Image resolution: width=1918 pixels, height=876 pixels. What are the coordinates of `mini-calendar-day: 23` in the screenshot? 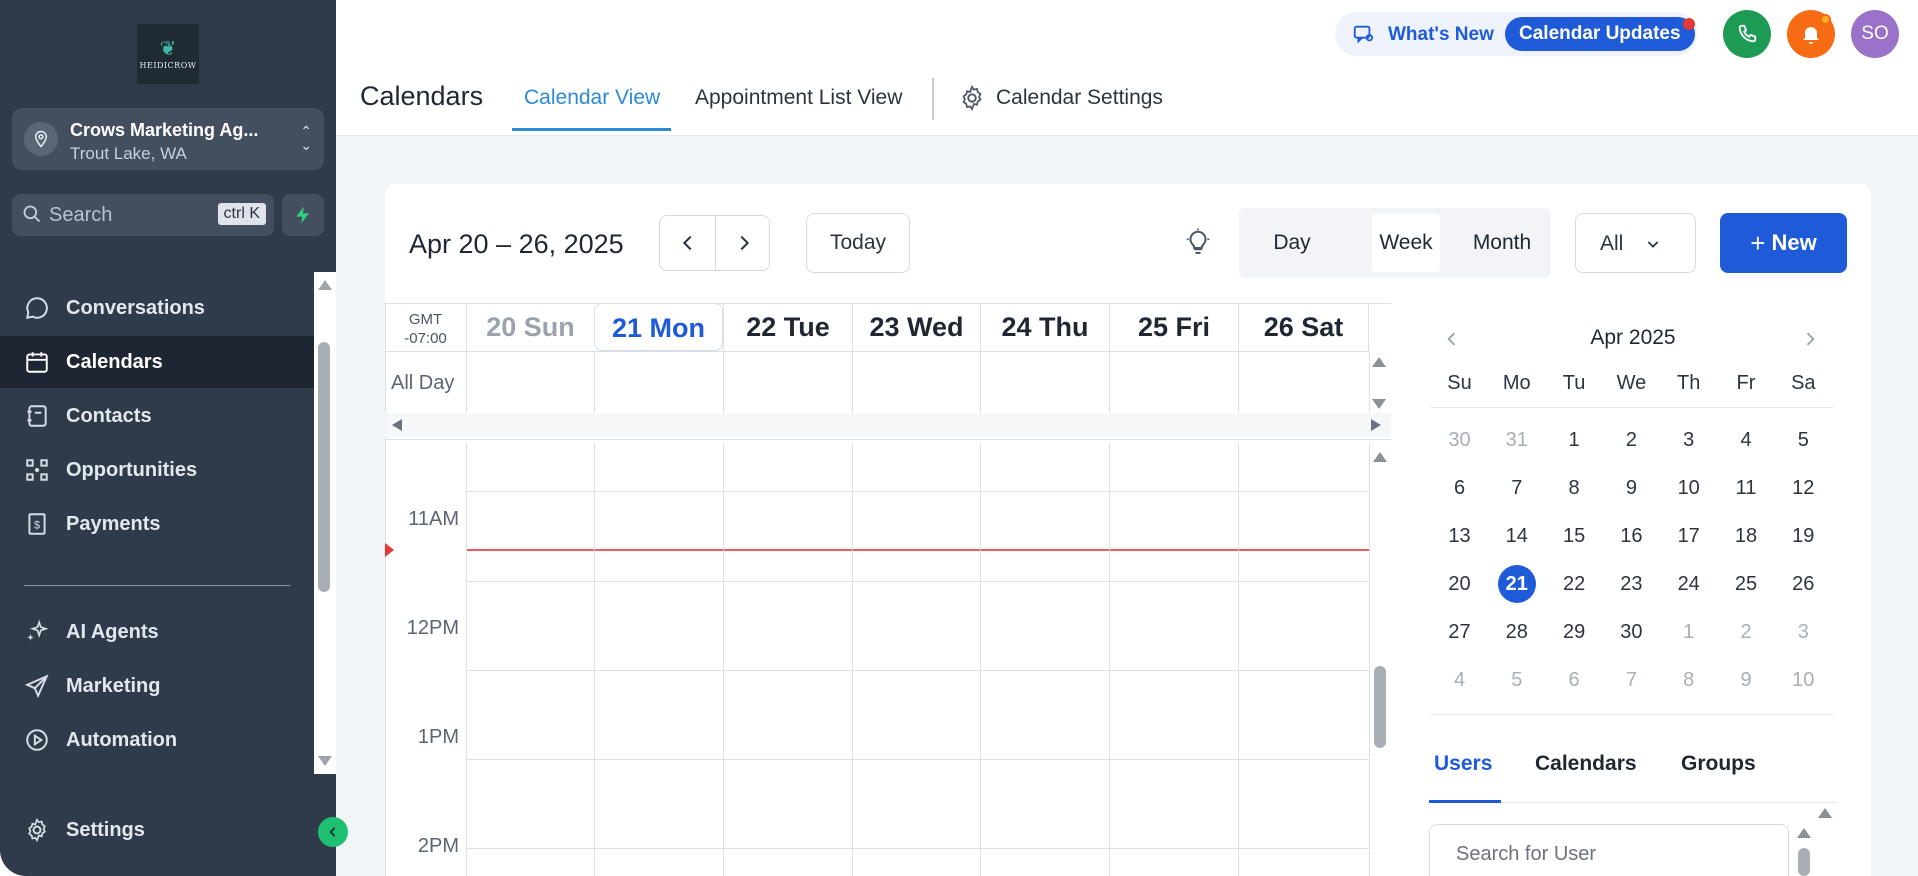 It's located at (1631, 584).